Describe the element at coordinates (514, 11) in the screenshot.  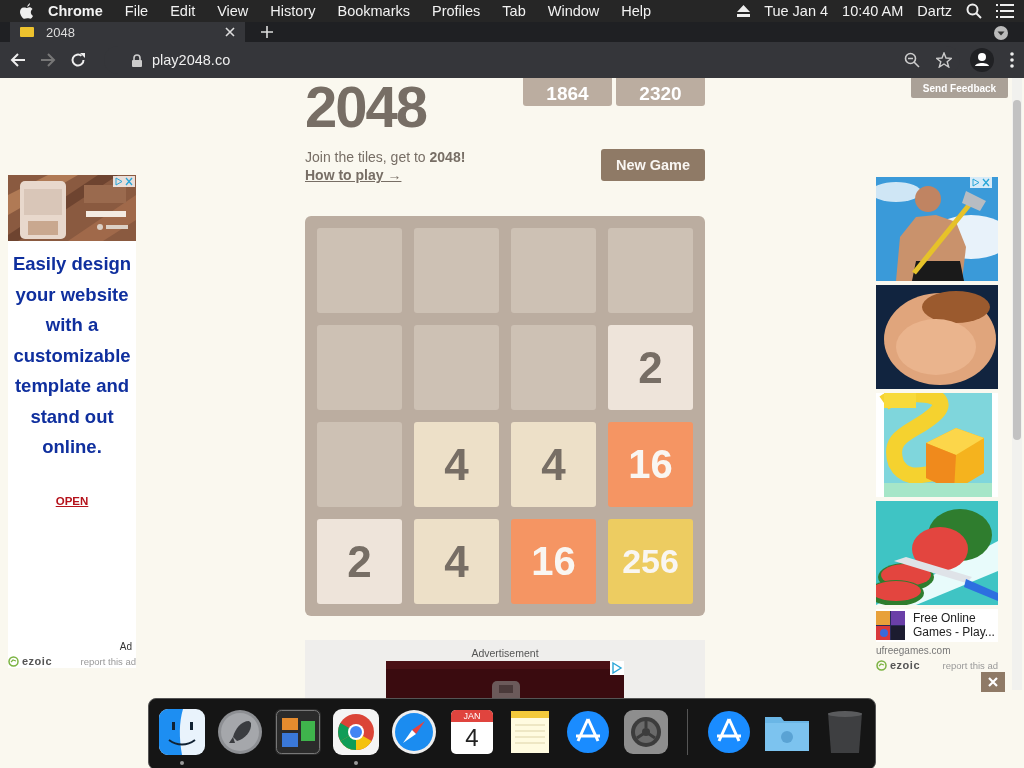
I see `menu-item: Tab` at that location.